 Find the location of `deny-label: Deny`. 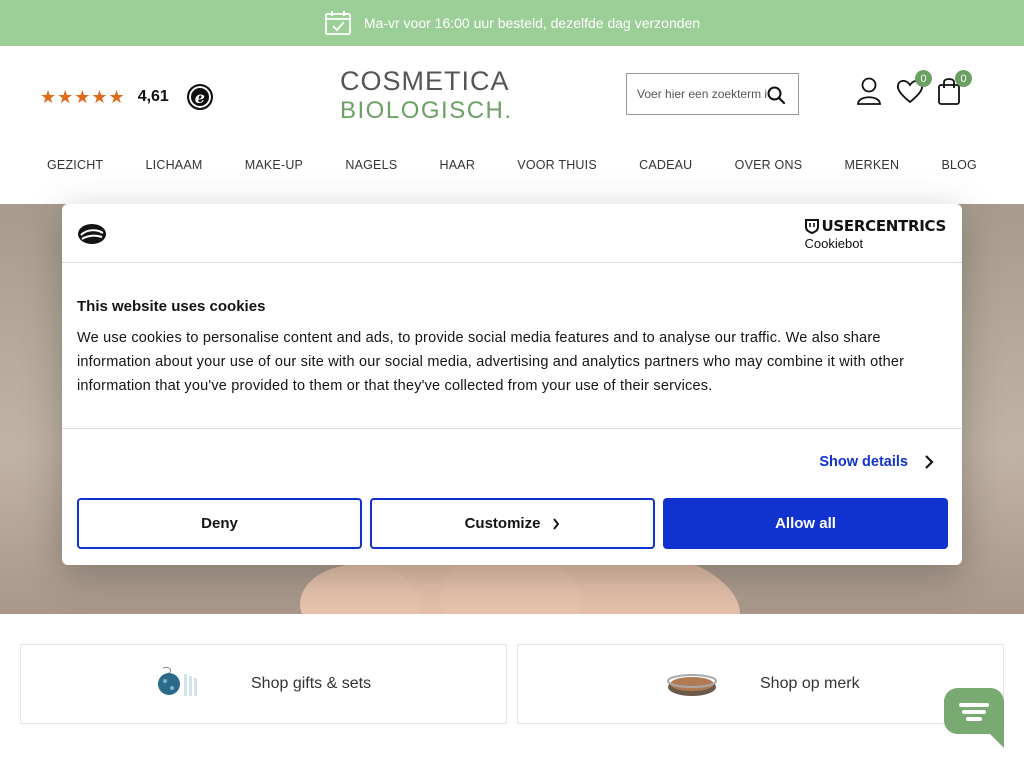

deny-label: Deny is located at coordinates (219, 523).